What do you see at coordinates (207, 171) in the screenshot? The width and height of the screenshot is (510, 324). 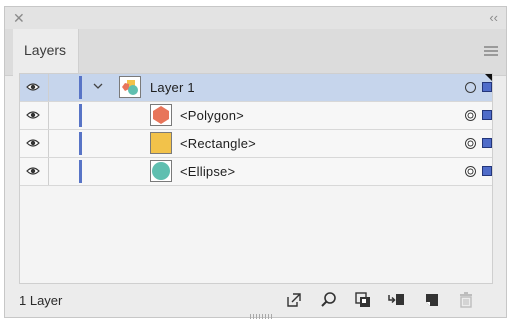 I see `object-name: <Ellipse>` at bounding box center [207, 171].